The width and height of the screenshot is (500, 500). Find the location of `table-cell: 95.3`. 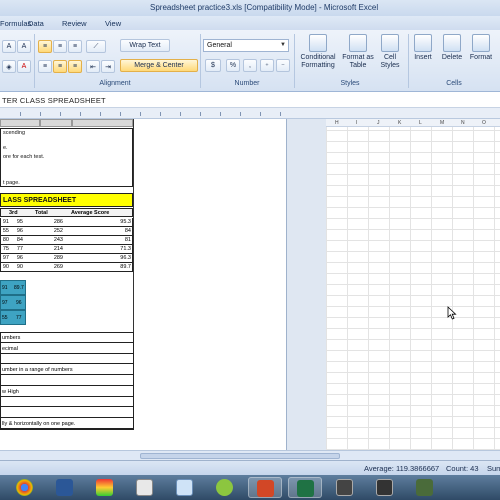

table-cell: 95.3 is located at coordinates (125, 222).